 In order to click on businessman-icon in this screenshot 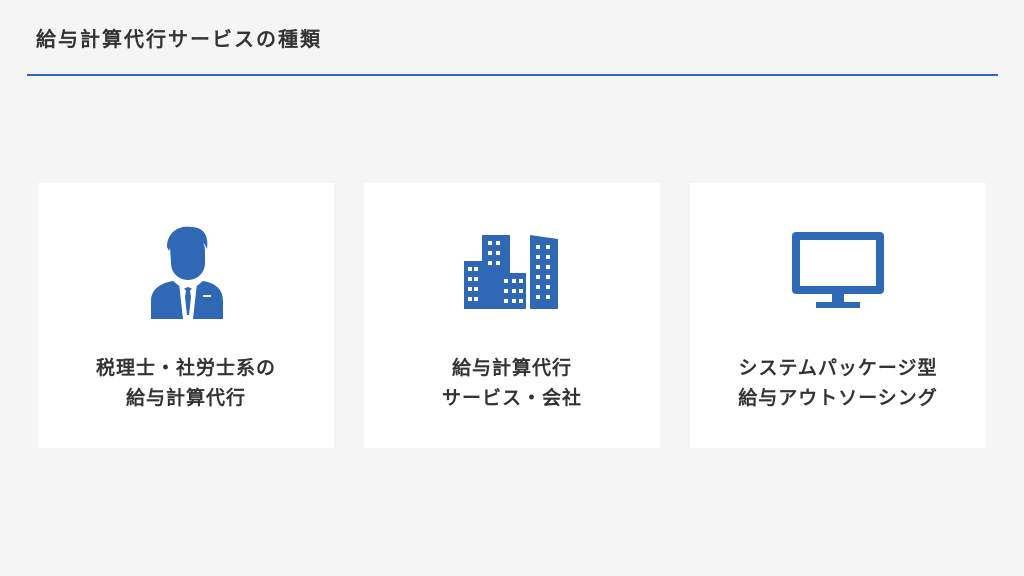, I will do `click(186, 271)`.